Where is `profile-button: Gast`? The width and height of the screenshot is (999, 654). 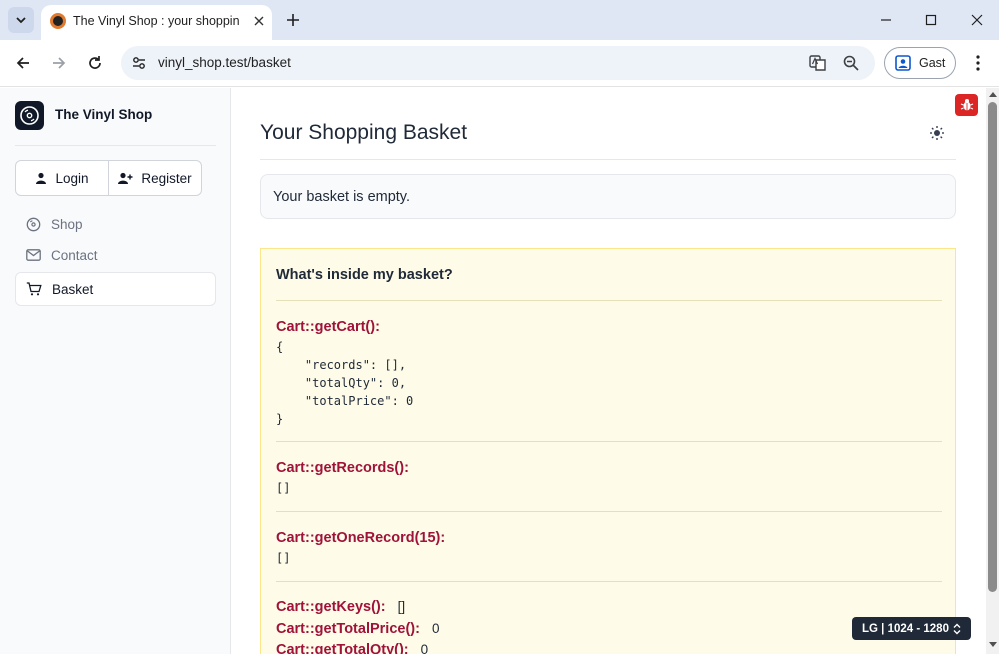
profile-button: Gast is located at coordinates (920, 63).